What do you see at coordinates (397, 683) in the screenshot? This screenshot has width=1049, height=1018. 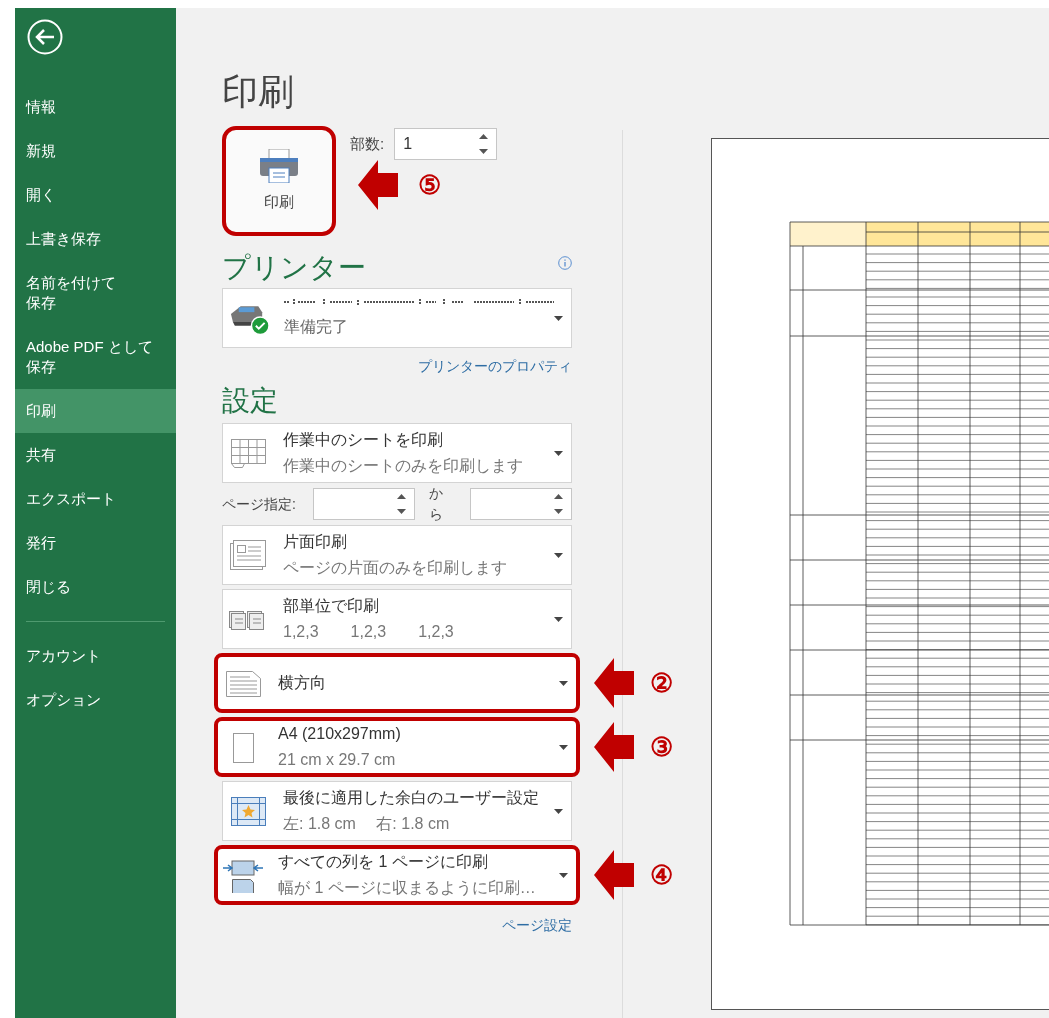 I see `settings-dropdown: 横方向` at bounding box center [397, 683].